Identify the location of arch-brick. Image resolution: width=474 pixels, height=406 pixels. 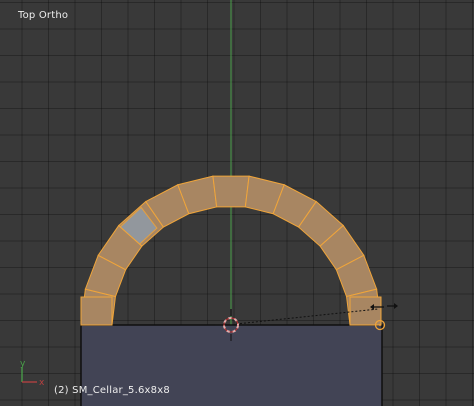
(231, 191).